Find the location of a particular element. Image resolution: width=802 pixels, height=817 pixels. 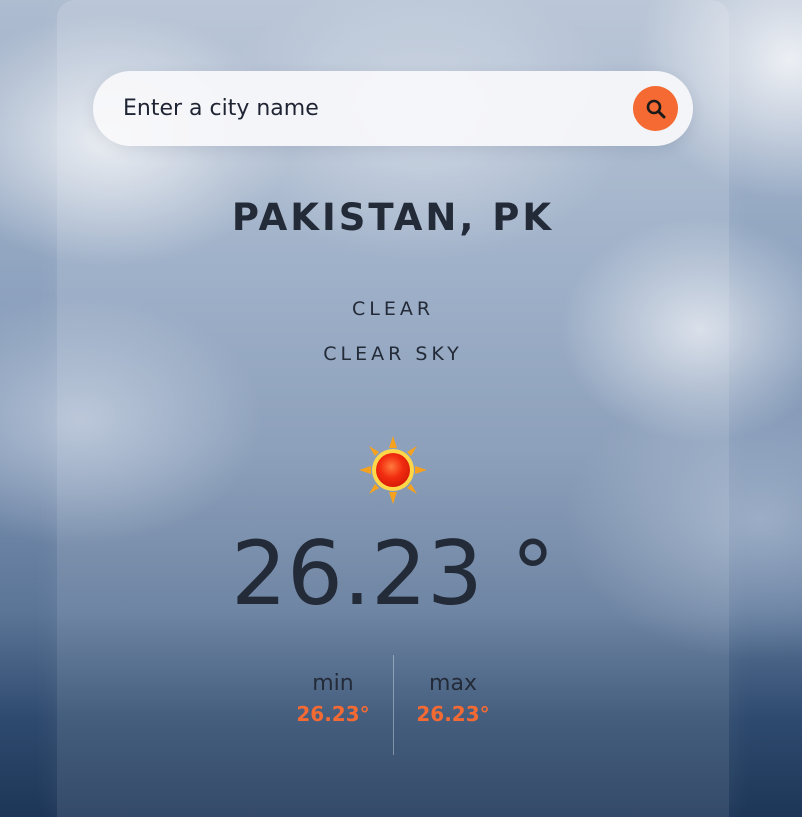

temperature-range: min 26.23° max 26.23° is located at coordinates (393, 705).